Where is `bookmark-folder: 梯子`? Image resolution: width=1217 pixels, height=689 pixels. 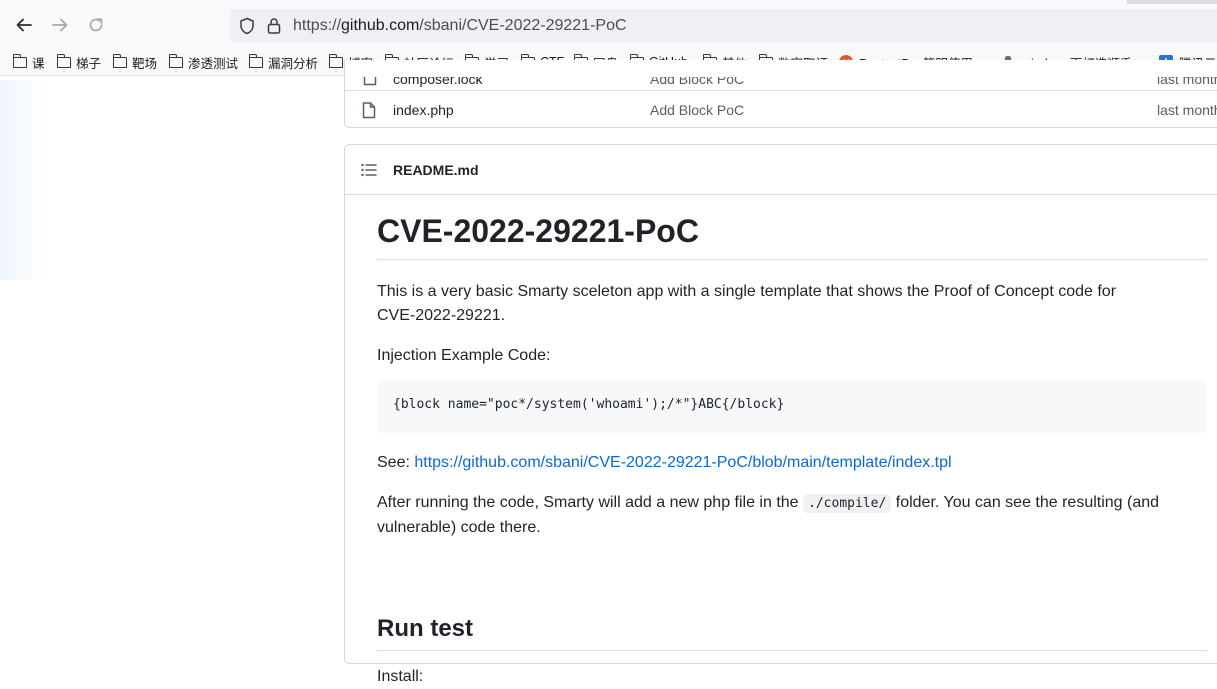 bookmark-folder: 梯子 is located at coordinates (78, 62).